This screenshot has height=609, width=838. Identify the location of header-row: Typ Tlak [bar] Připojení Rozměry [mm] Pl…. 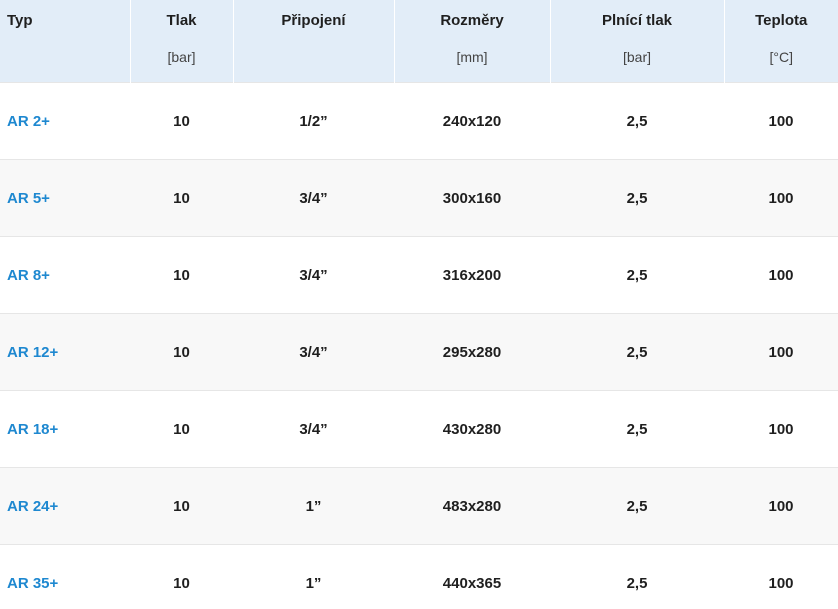
(419, 41).